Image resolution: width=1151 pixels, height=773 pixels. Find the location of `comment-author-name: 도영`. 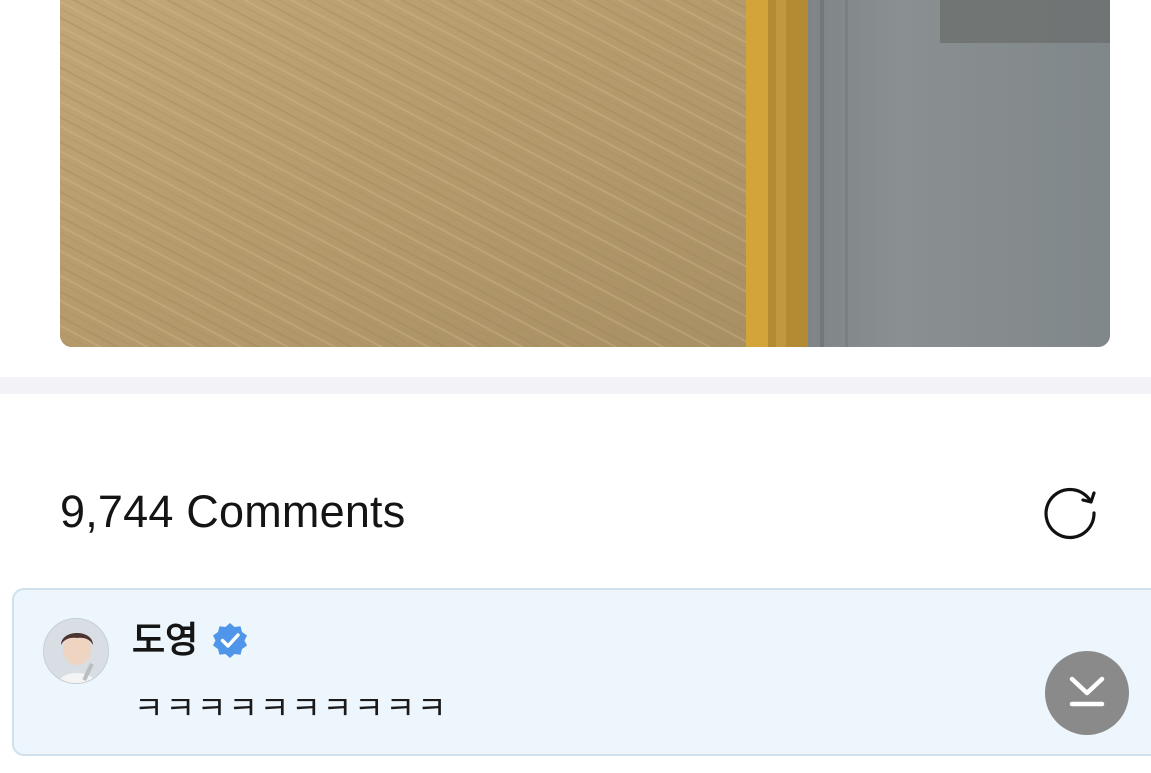

comment-author-name: 도영 is located at coordinates (165, 640).